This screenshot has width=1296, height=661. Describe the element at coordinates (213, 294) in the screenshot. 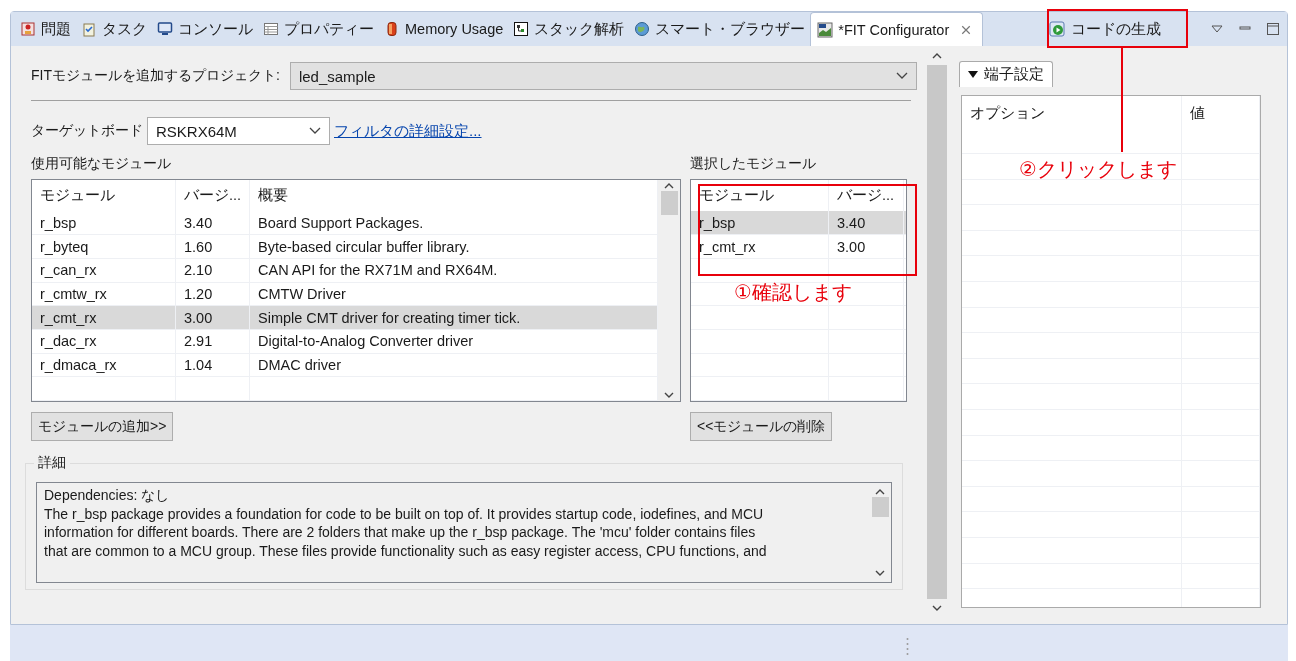

I see `table-cell: 1.20` at that location.